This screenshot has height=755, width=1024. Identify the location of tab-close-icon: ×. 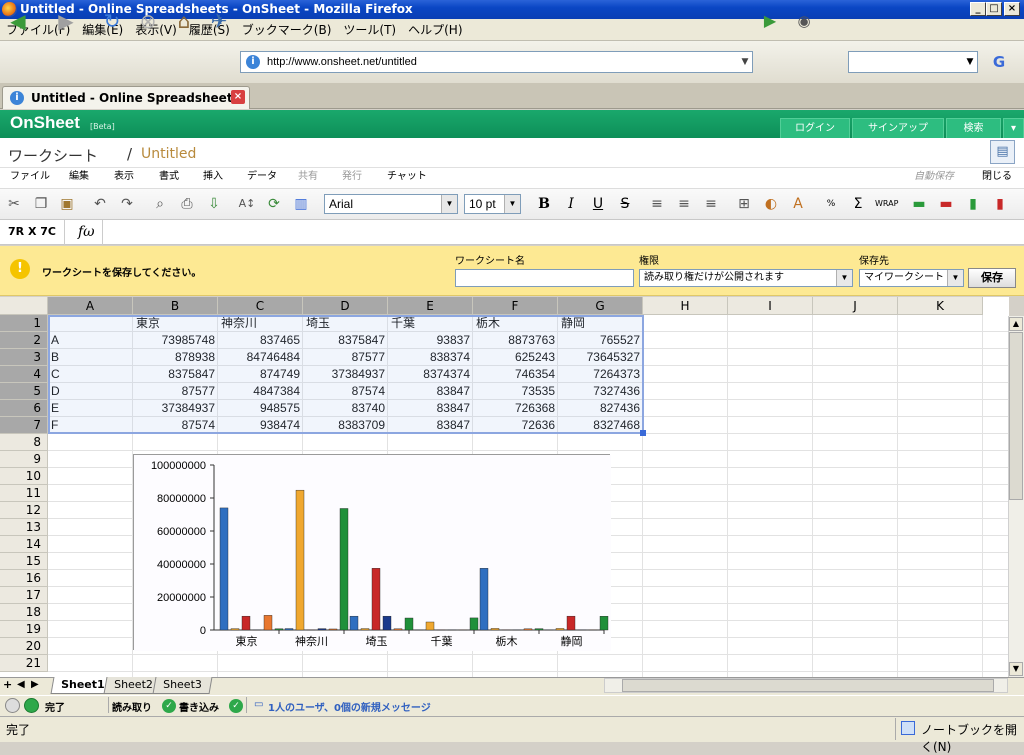
(238, 97).